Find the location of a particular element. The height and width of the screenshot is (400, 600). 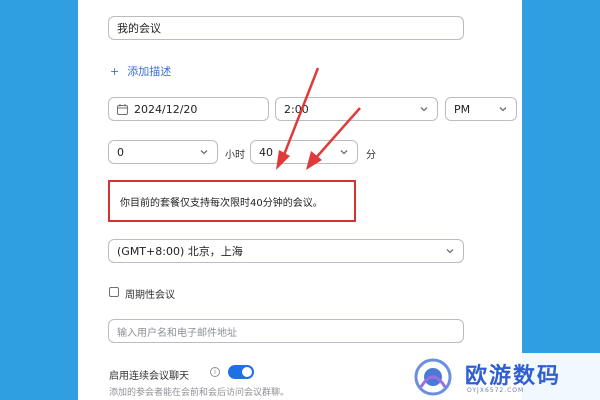

limit-notice-text: 你目前的套餐仅支持每次限时40分钟的会议。 is located at coordinates (221, 203).